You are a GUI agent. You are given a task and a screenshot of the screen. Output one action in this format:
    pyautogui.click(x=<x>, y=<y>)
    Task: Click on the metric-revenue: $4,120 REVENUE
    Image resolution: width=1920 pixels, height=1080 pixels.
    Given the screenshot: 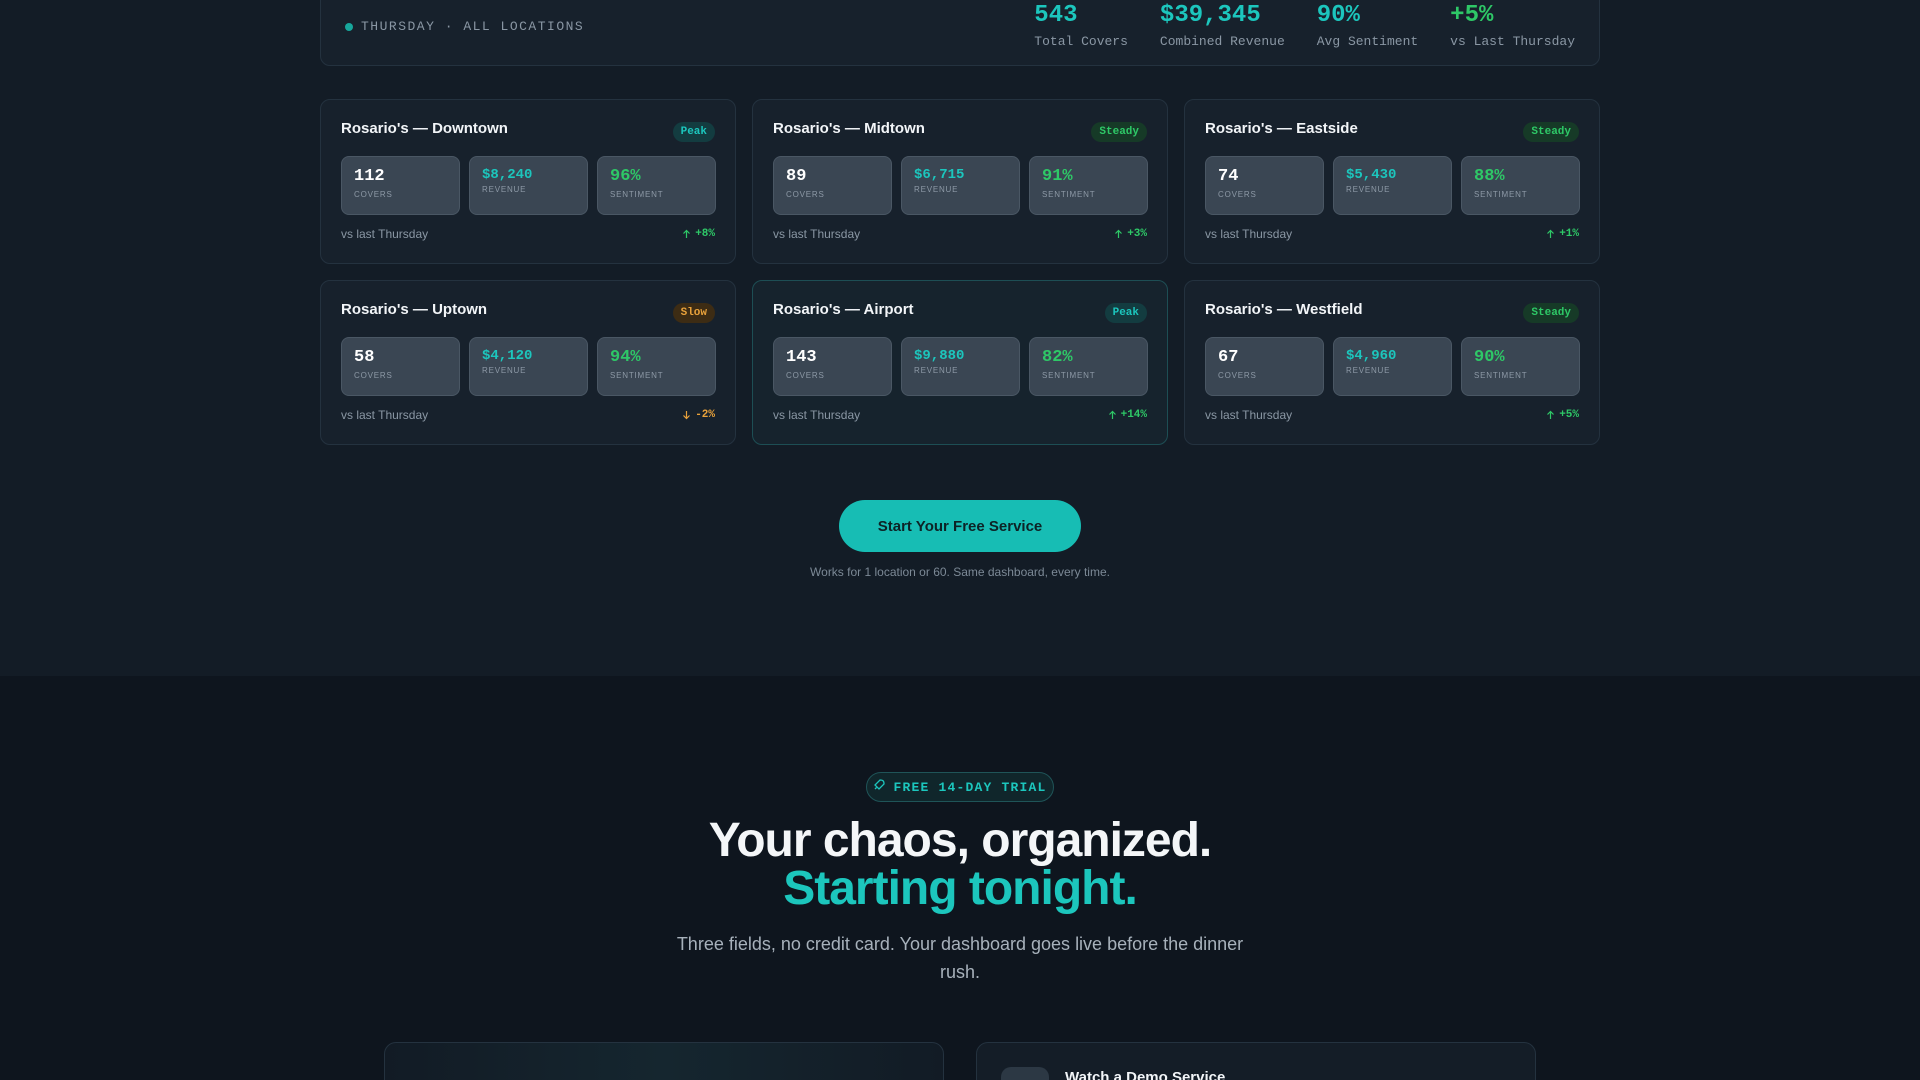 What is the action you would take?
    pyautogui.click(x=528, y=366)
    